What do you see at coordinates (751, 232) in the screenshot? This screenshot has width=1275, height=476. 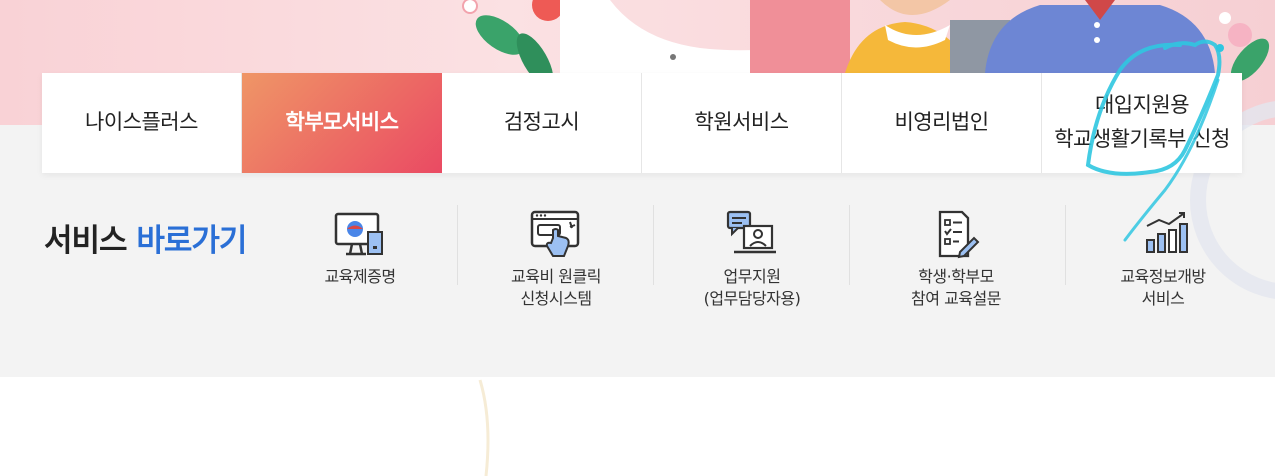 I see `staff-chat-icon` at bounding box center [751, 232].